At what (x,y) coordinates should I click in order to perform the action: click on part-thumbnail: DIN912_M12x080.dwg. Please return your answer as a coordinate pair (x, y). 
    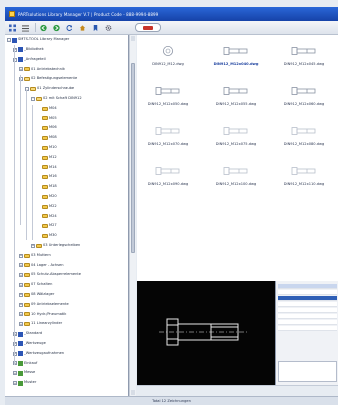
    Looking at the image, I should click on (304, 136).